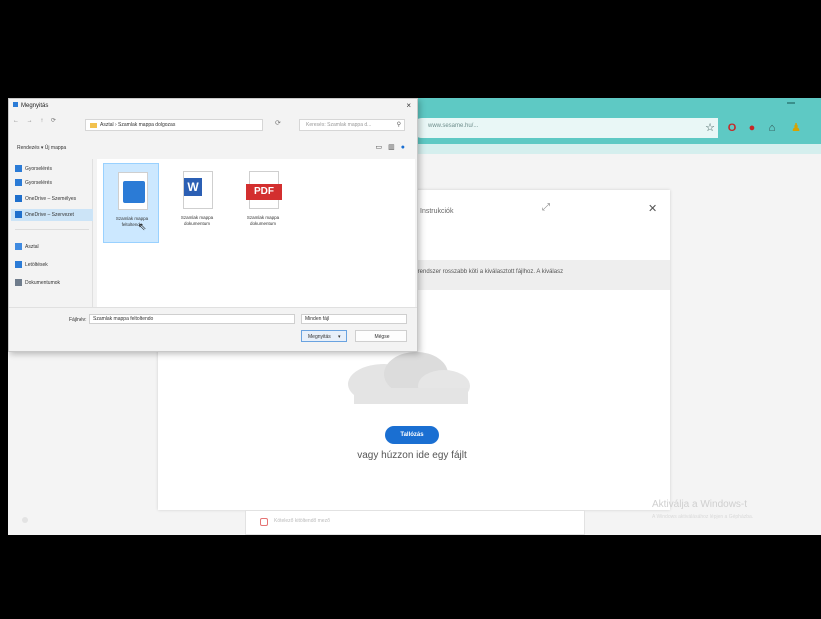 Image resolution: width=821 pixels, height=619 pixels. What do you see at coordinates (652, 208) in the screenshot?
I see `close-icon: ✕` at bounding box center [652, 208].